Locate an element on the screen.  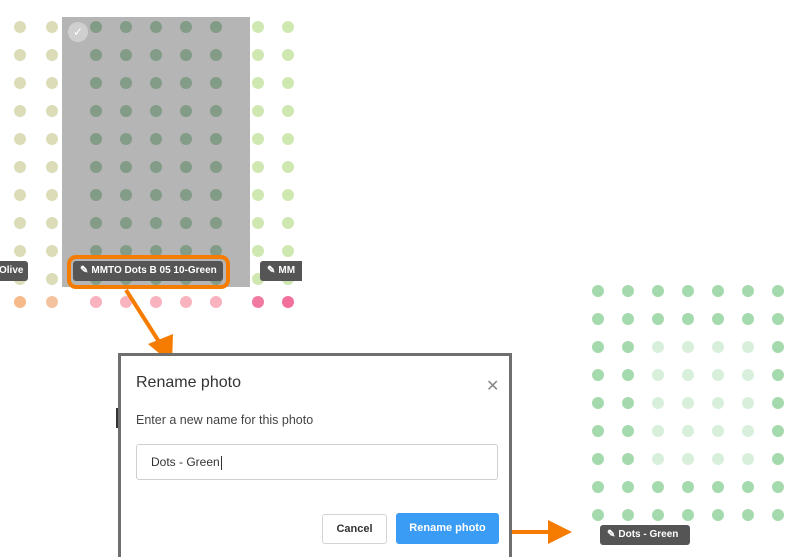
text-caret is located at coordinates (221, 462).